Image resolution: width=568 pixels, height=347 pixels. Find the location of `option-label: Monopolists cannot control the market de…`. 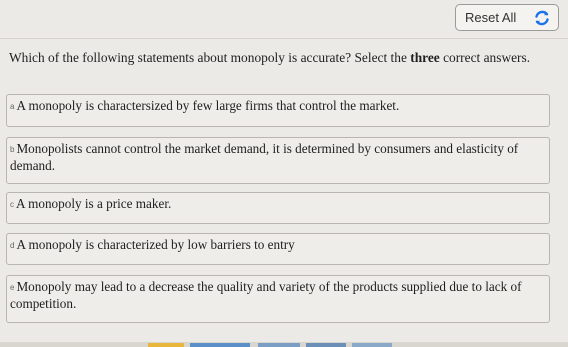

option-label: Monopolists cannot control the market de… is located at coordinates (264, 157).